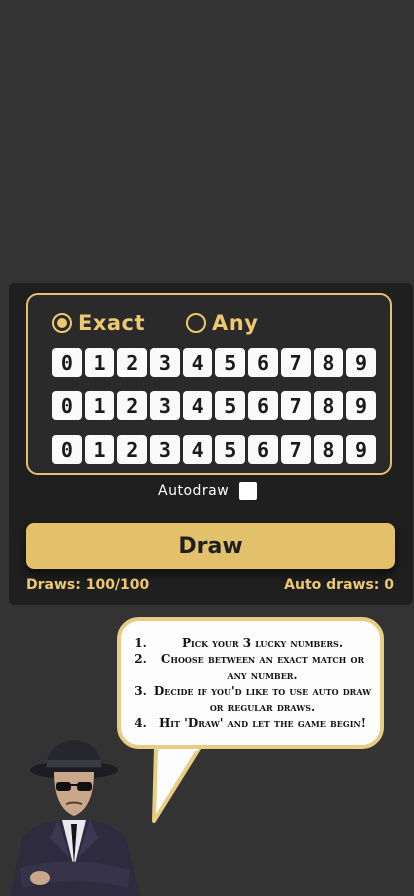 The image size is (414, 896). What do you see at coordinates (262, 643) in the screenshot?
I see `instruction-item: Pick your 3 lucky numbers.` at bounding box center [262, 643].